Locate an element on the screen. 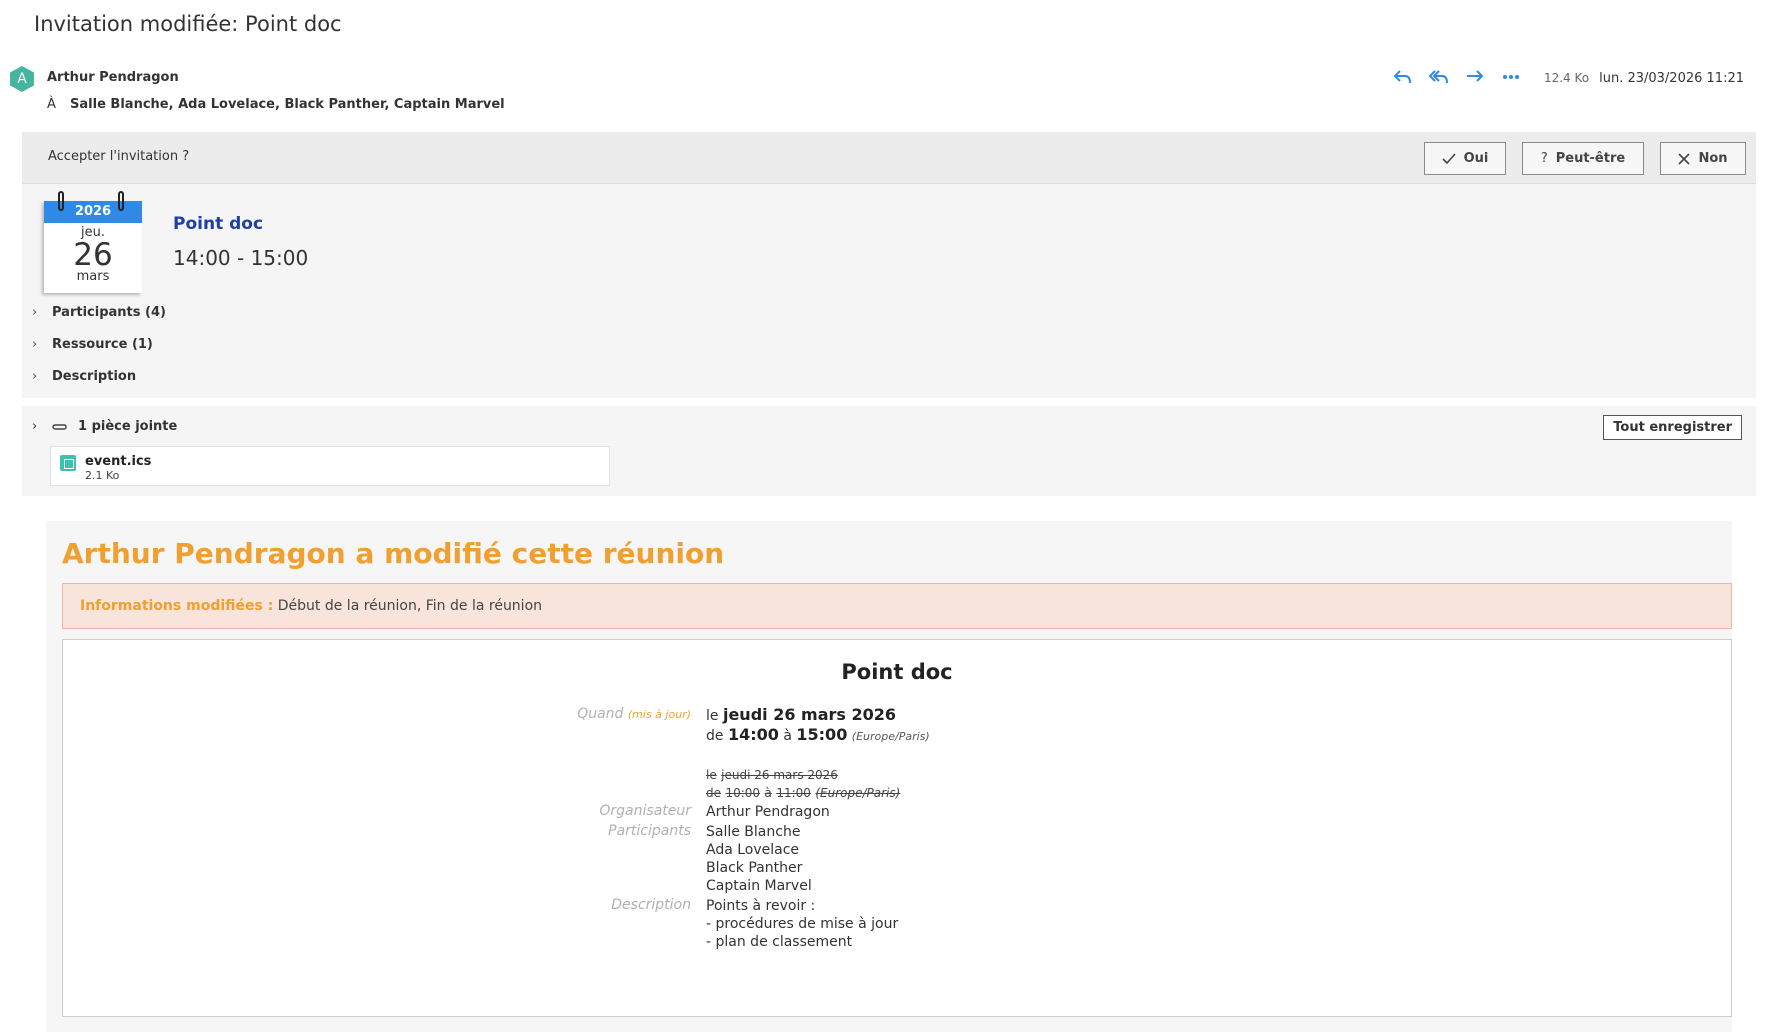 This screenshot has width=1776, height=1032. accept-button: Oui is located at coordinates (1465, 158).